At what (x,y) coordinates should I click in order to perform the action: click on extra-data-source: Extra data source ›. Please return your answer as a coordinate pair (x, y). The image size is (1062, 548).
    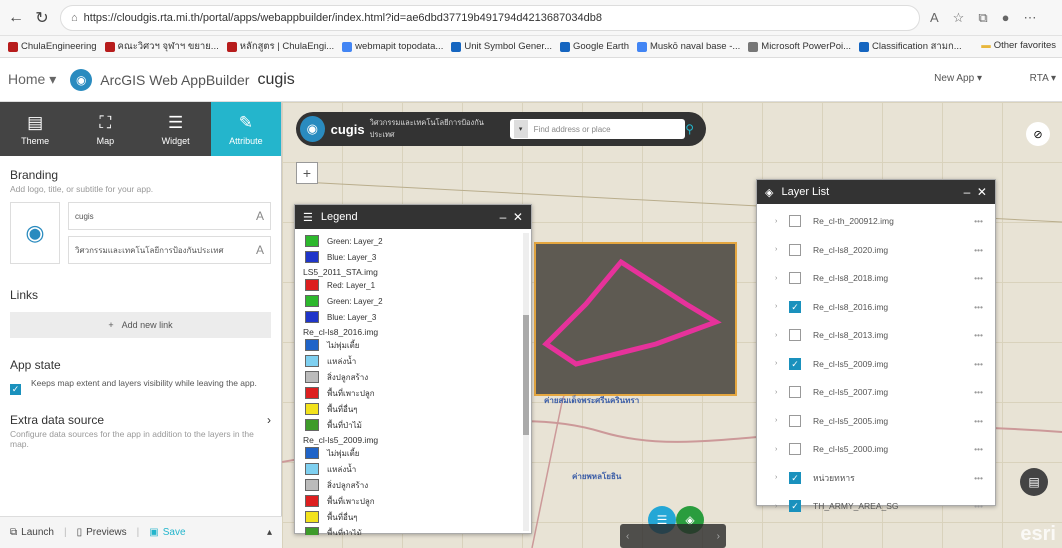
    Looking at the image, I should click on (140, 420).